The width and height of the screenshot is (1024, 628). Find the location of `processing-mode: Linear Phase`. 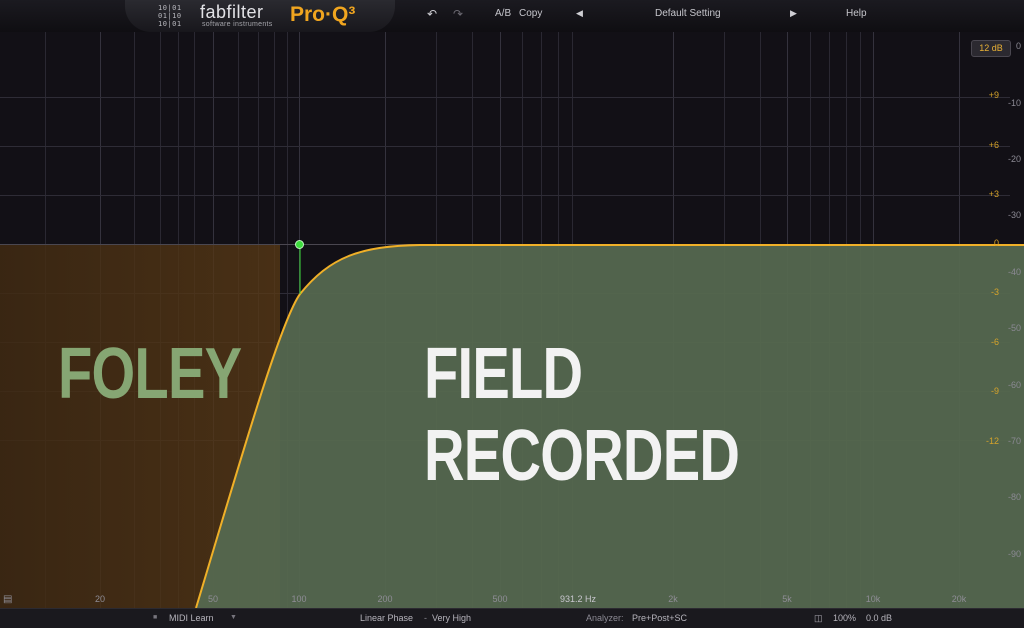

processing-mode: Linear Phase is located at coordinates (386, 618).